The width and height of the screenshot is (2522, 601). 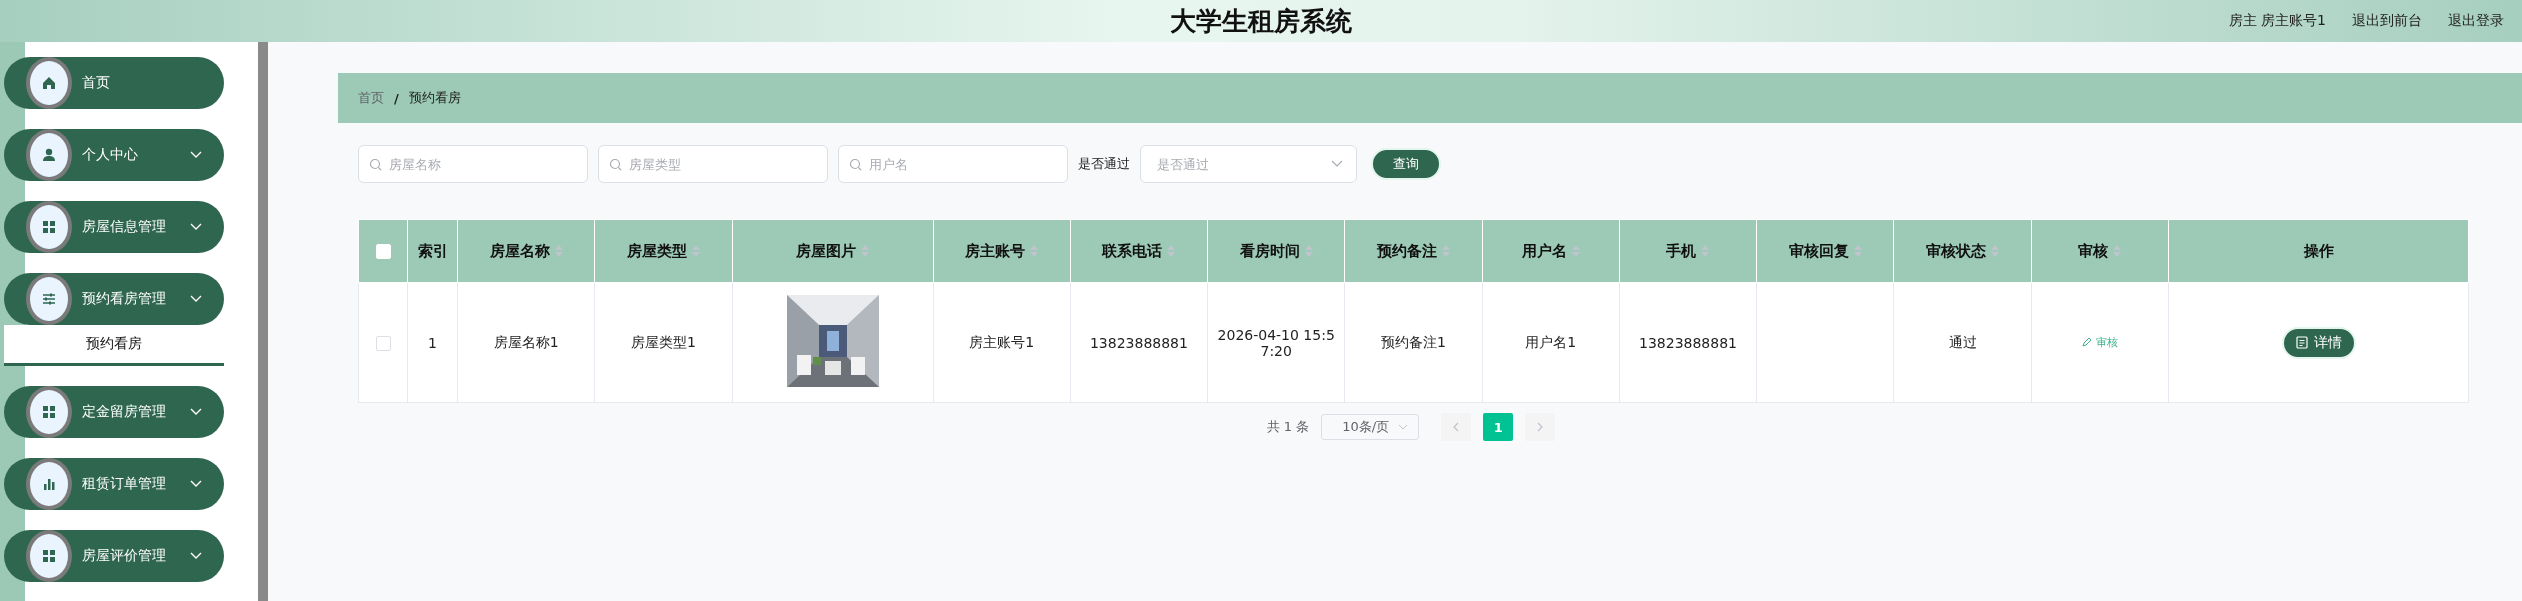 I want to click on column-header: 房主账号, so click(x=995, y=250).